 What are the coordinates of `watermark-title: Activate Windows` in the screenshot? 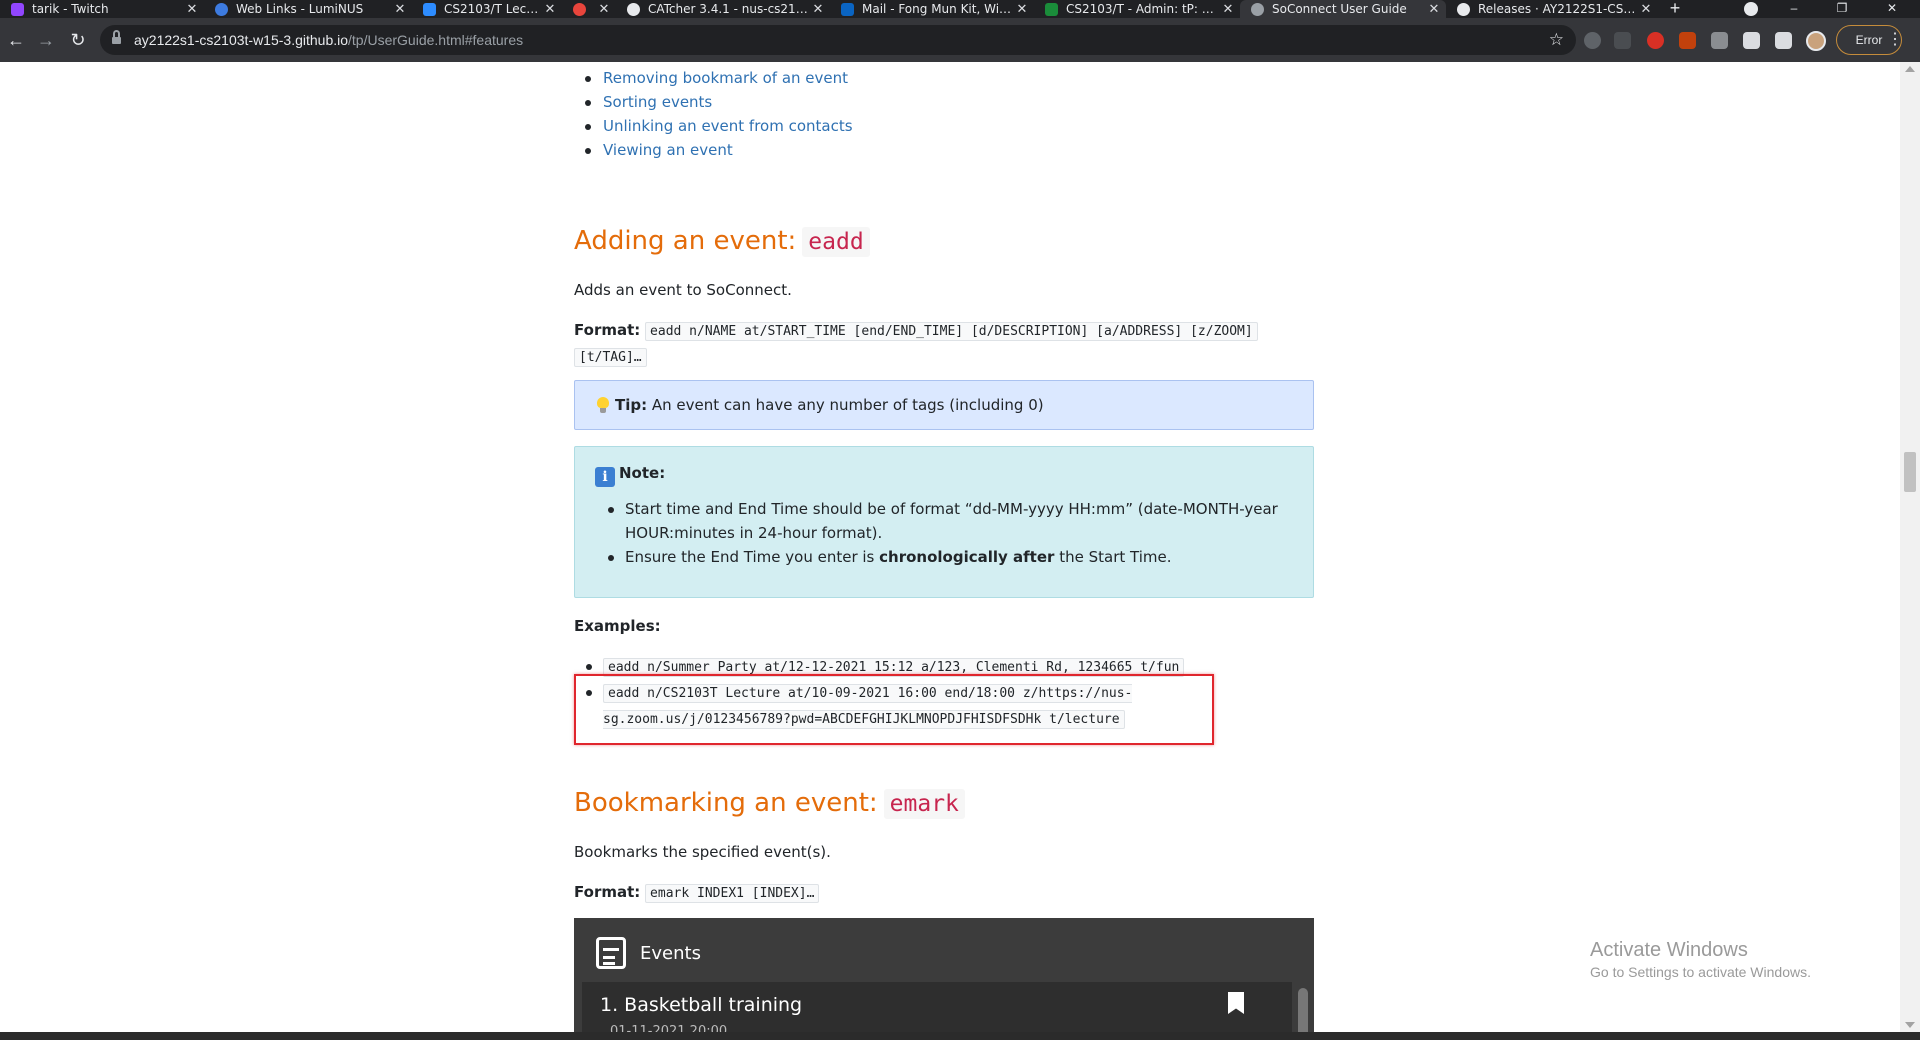 It's located at (1669, 950).